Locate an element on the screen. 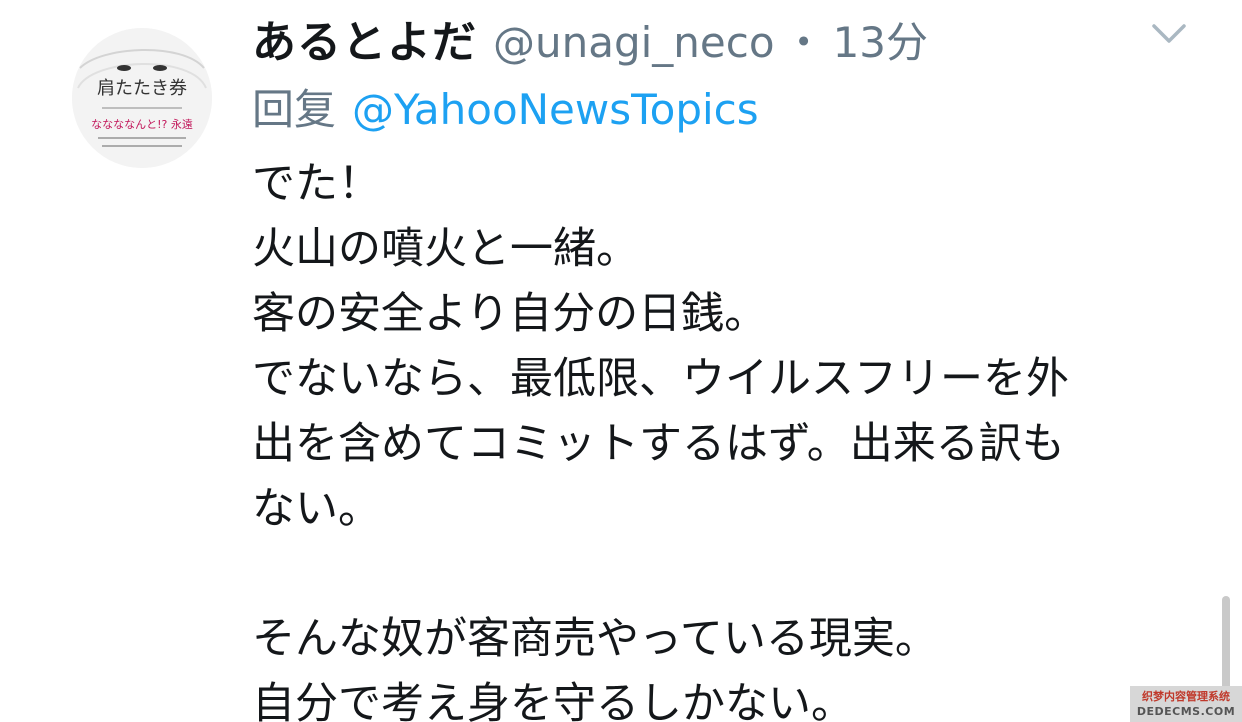 Image resolution: width=1242 pixels, height=722 pixels. avatar: 肩たたき券 ななななんと!? 永遠 is located at coordinates (142, 98).